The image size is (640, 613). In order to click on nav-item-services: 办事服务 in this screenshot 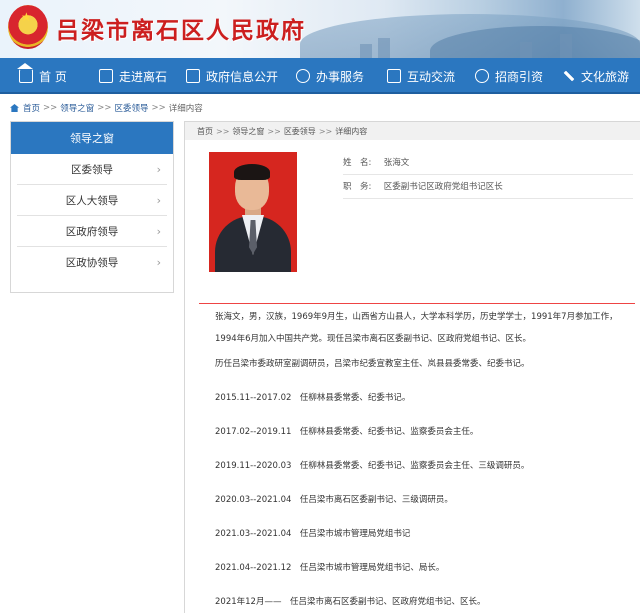, I will do `click(330, 76)`.